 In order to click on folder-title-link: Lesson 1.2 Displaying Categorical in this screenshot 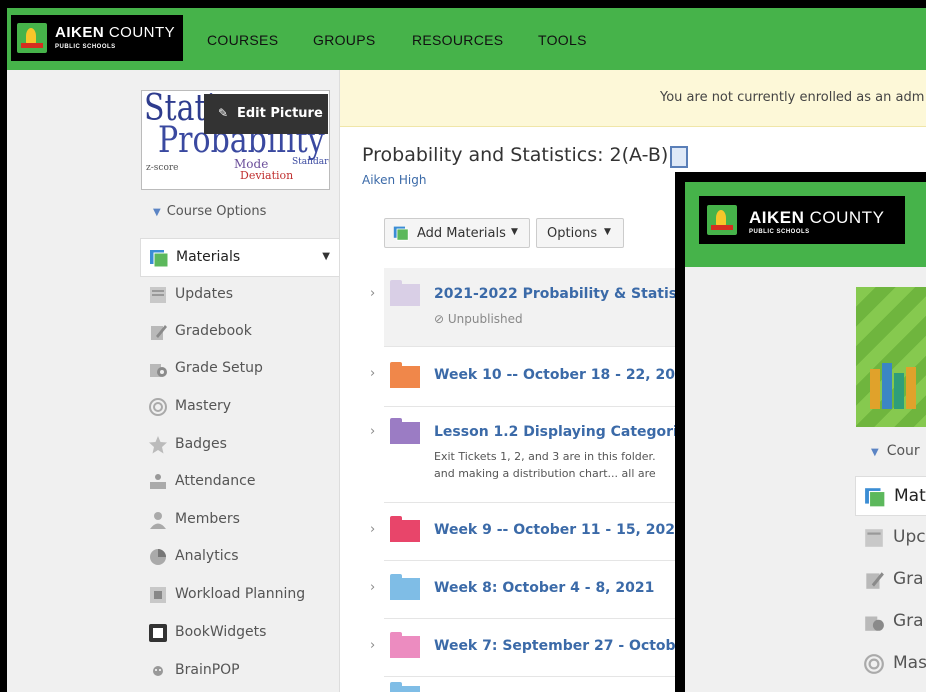, I will do `click(567, 432)`.